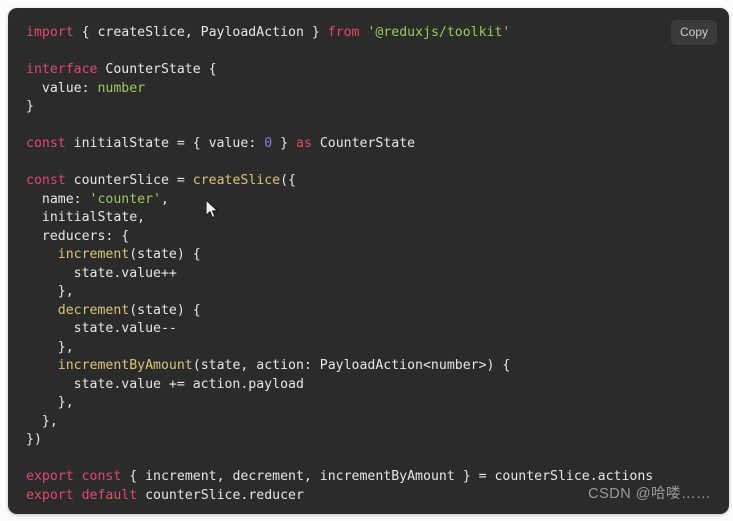 Image resolution: width=733 pixels, height=521 pixels. What do you see at coordinates (93, 254) in the screenshot?
I see `code-token-fn: increment` at bounding box center [93, 254].